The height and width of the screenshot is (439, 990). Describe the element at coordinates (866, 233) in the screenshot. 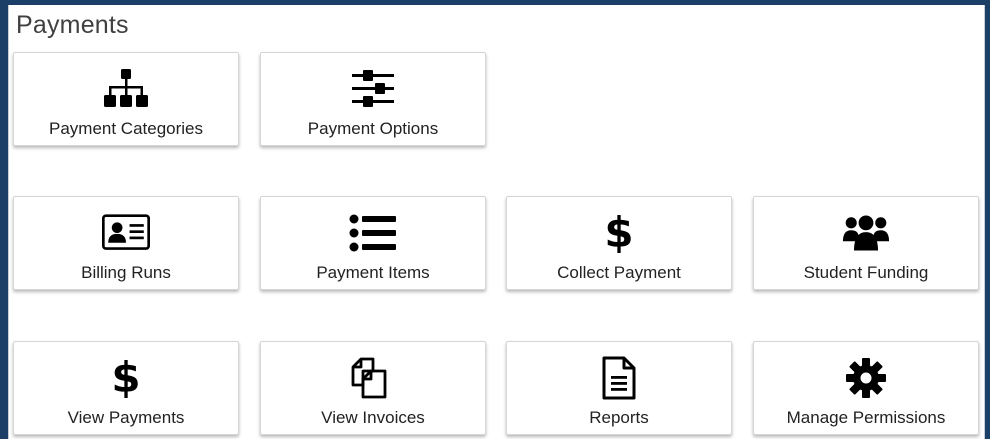

I see `users-icon` at that location.